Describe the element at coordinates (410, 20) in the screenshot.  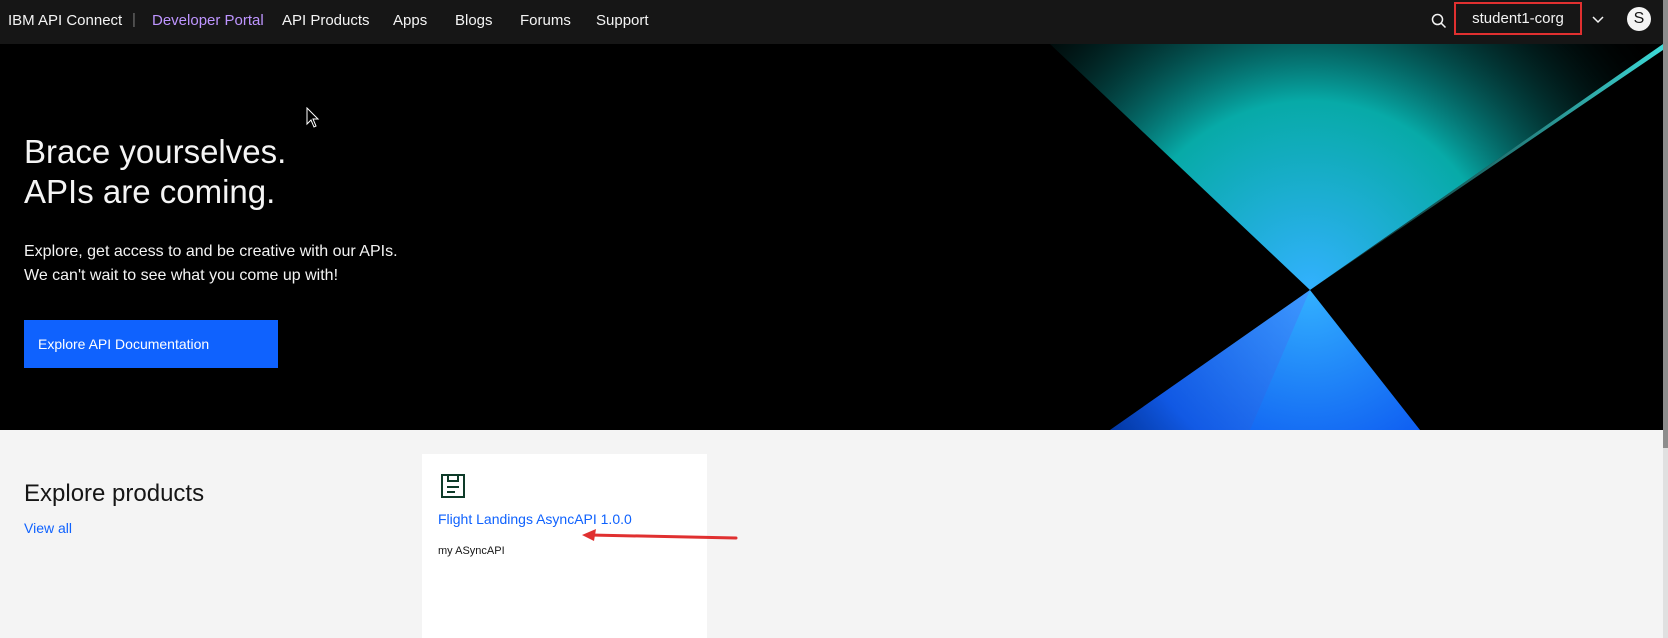
I see `nav-apps: Apps` at that location.